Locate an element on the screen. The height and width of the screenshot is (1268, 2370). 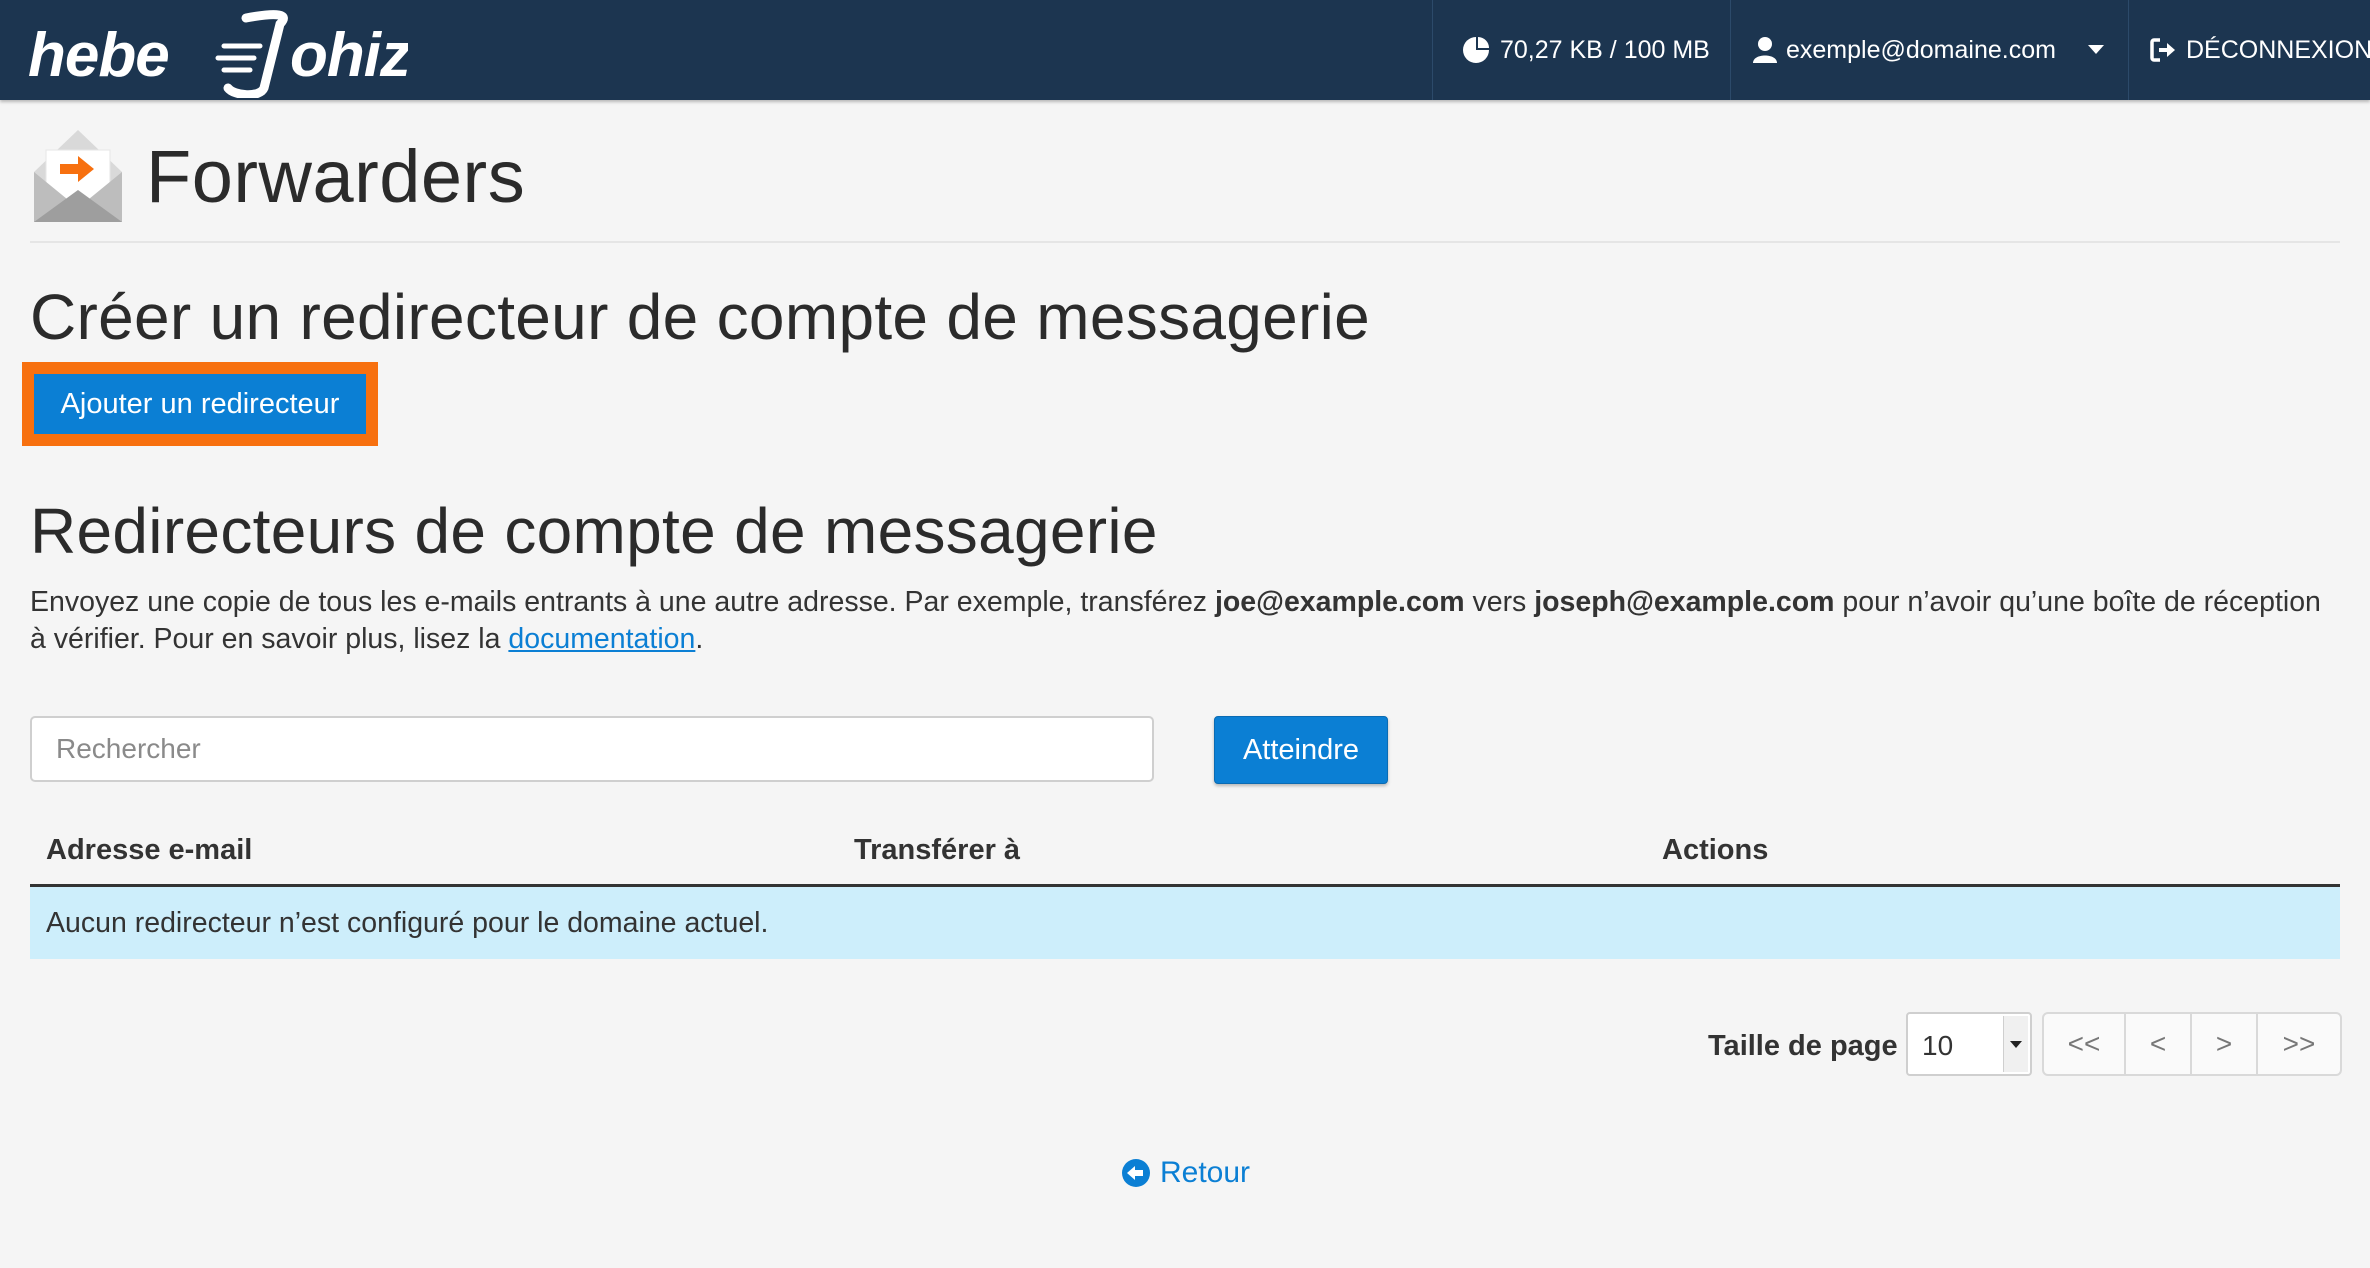
pie-chart-icon is located at coordinates (1477, 49).